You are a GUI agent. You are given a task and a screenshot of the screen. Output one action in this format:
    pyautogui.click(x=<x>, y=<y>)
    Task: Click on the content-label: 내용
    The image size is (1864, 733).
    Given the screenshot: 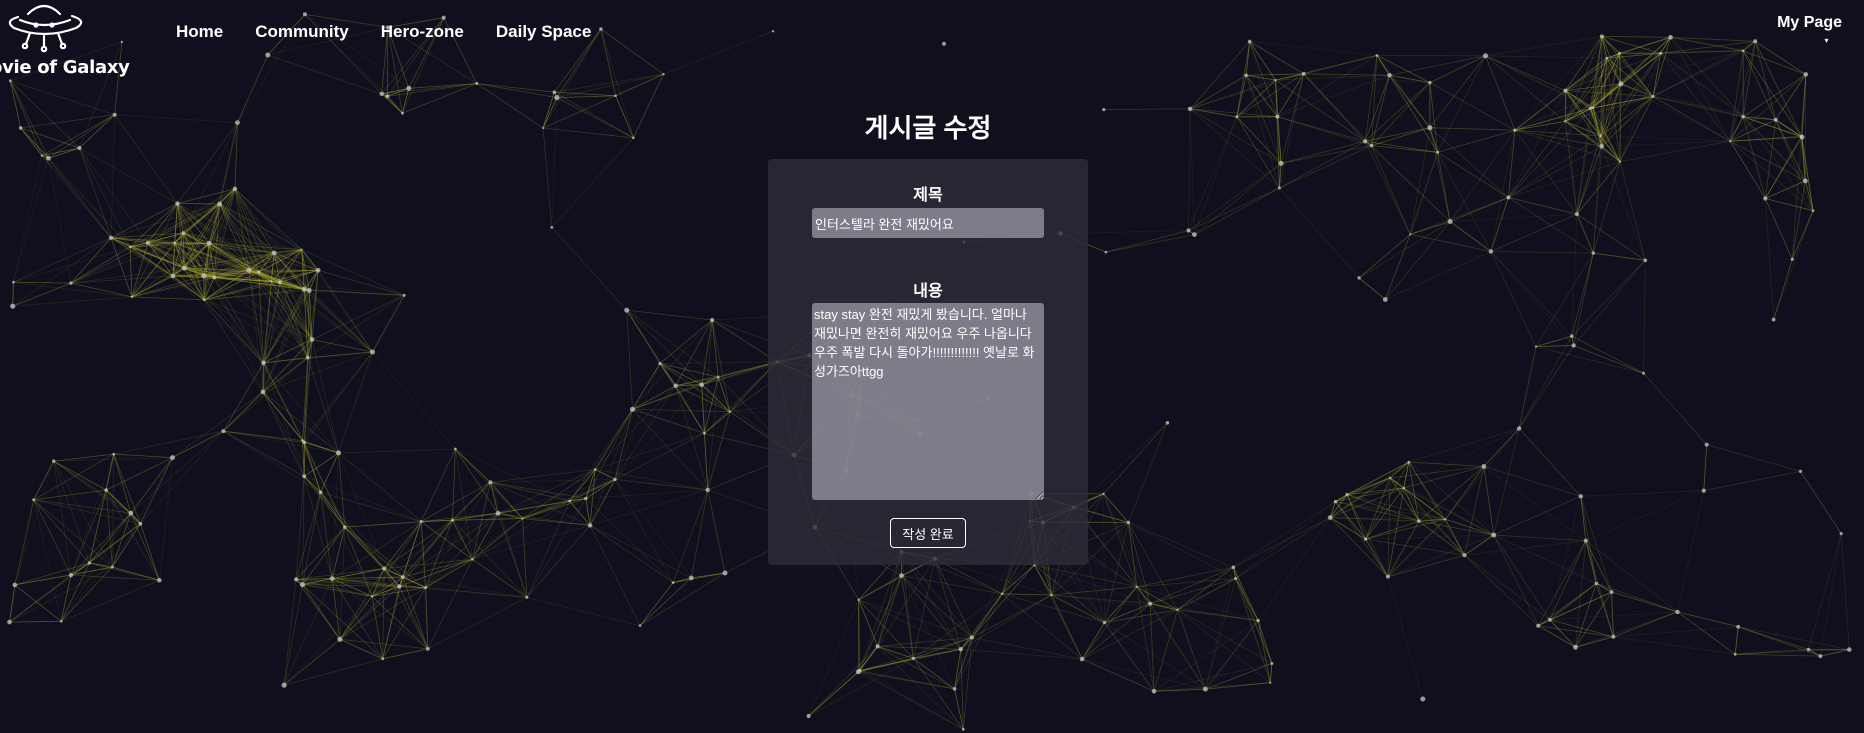 What is the action you would take?
    pyautogui.click(x=928, y=291)
    